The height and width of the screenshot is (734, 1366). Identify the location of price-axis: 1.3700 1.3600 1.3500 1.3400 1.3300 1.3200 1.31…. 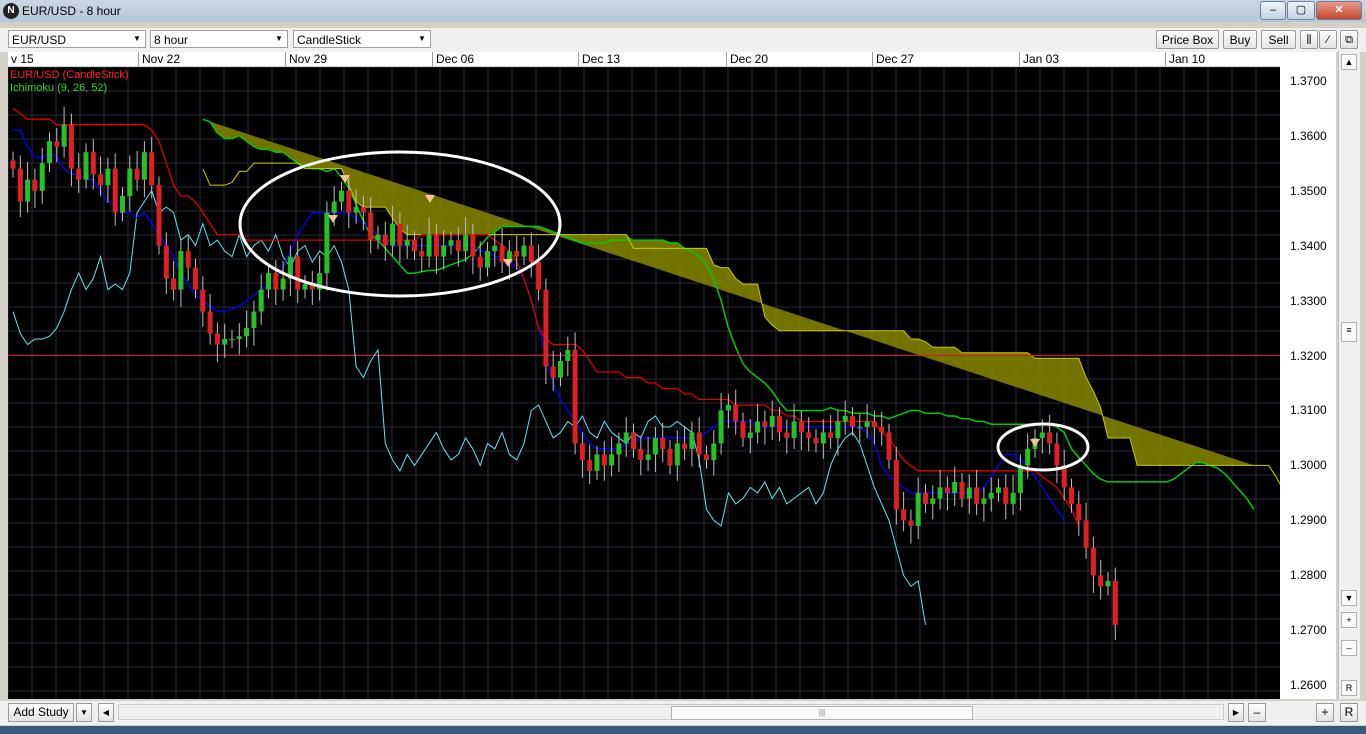
(1308, 375).